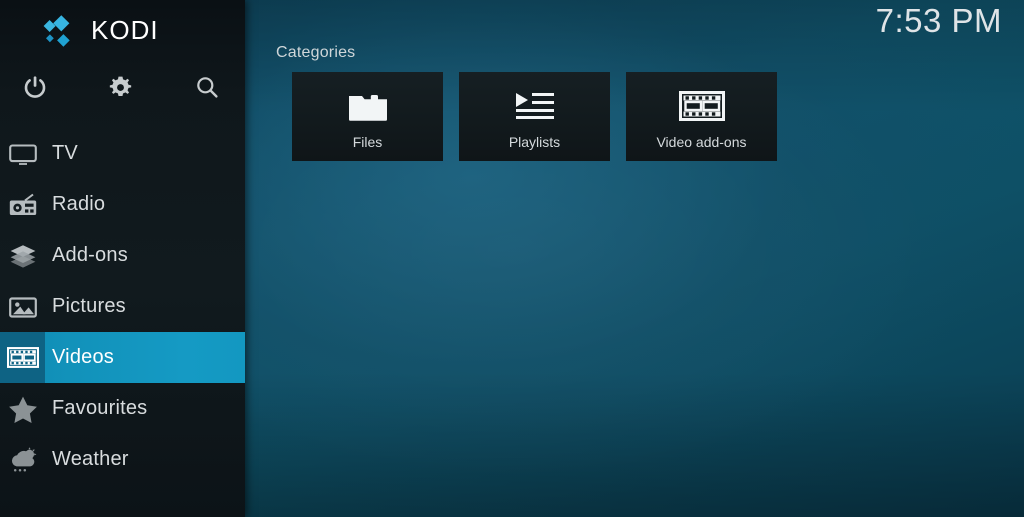 This screenshot has height=517, width=1024. What do you see at coordinates (23, 307) in the screenshot?
I see `pictures-icon` at bounding box center [23, 307].